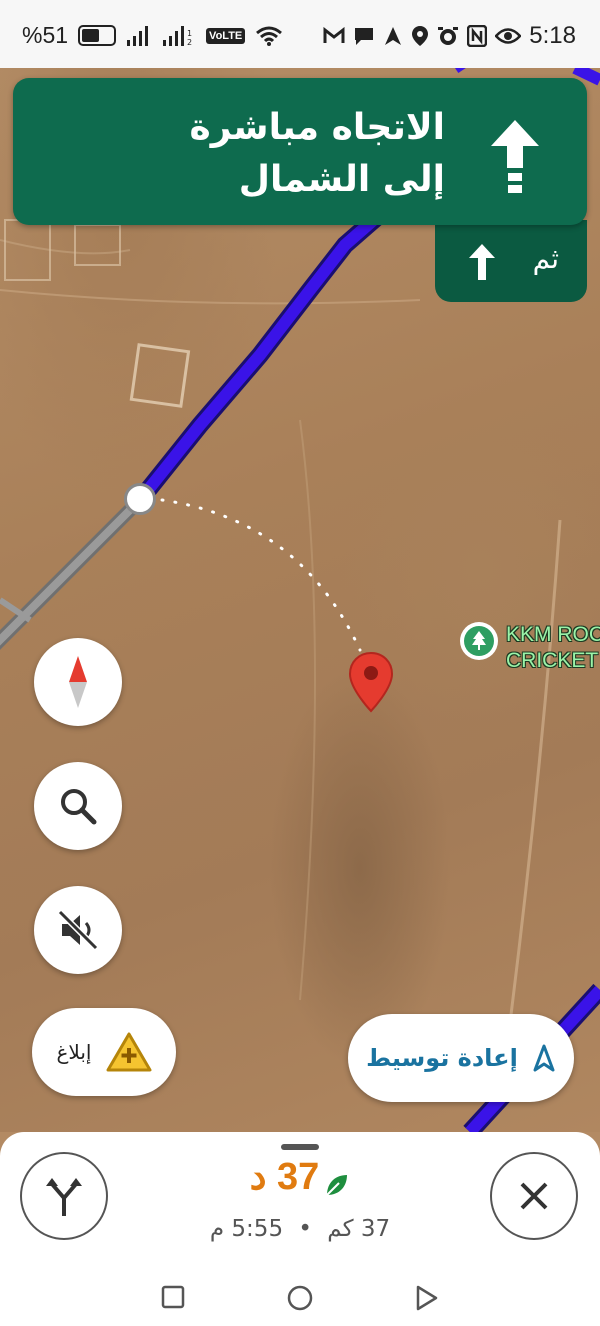 The image size is (600, 1326). I want to click on recenter-button: إعادة توسيط, so click(461, 1058).